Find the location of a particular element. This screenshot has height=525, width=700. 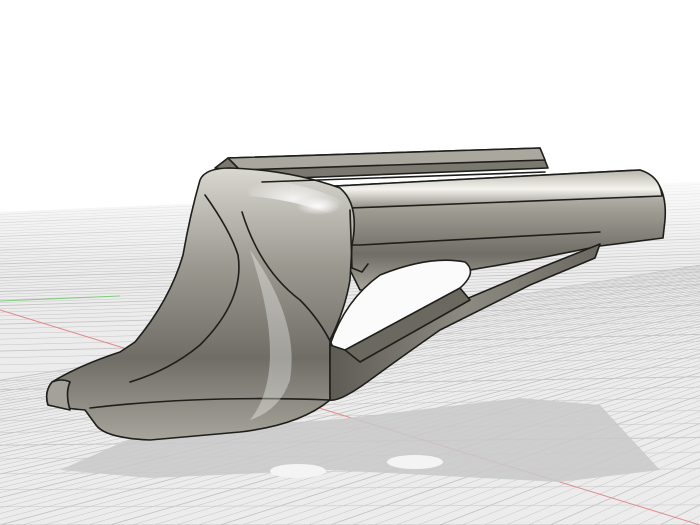

shadow-hole-right is located at coordinates (415, 462).